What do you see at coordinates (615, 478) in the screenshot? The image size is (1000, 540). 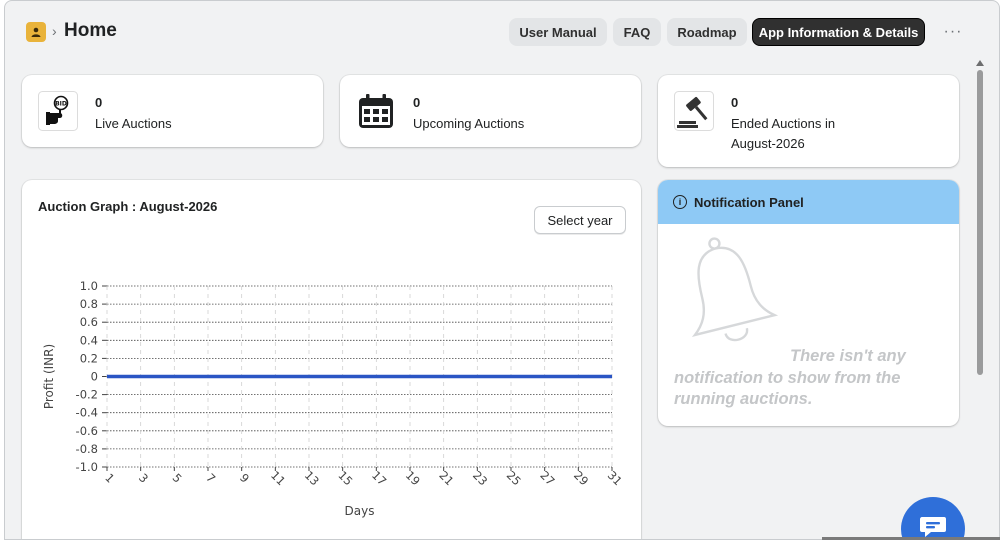 I see `x-tick-label: 31` at bounding box center [615, 478].